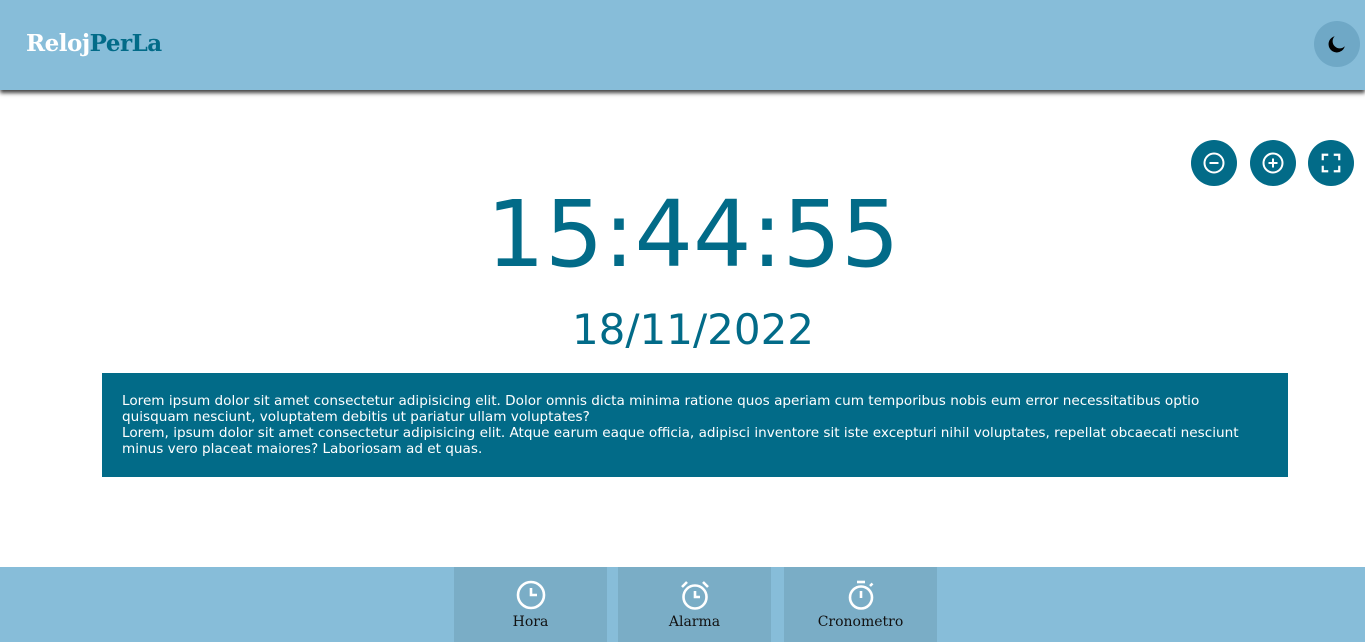 This screenshot has height=642, width=1365. What do you see at coordinates (860, 595) in the screenshot?
I see `stopwatch-icon` at bounding box center [860, 595].